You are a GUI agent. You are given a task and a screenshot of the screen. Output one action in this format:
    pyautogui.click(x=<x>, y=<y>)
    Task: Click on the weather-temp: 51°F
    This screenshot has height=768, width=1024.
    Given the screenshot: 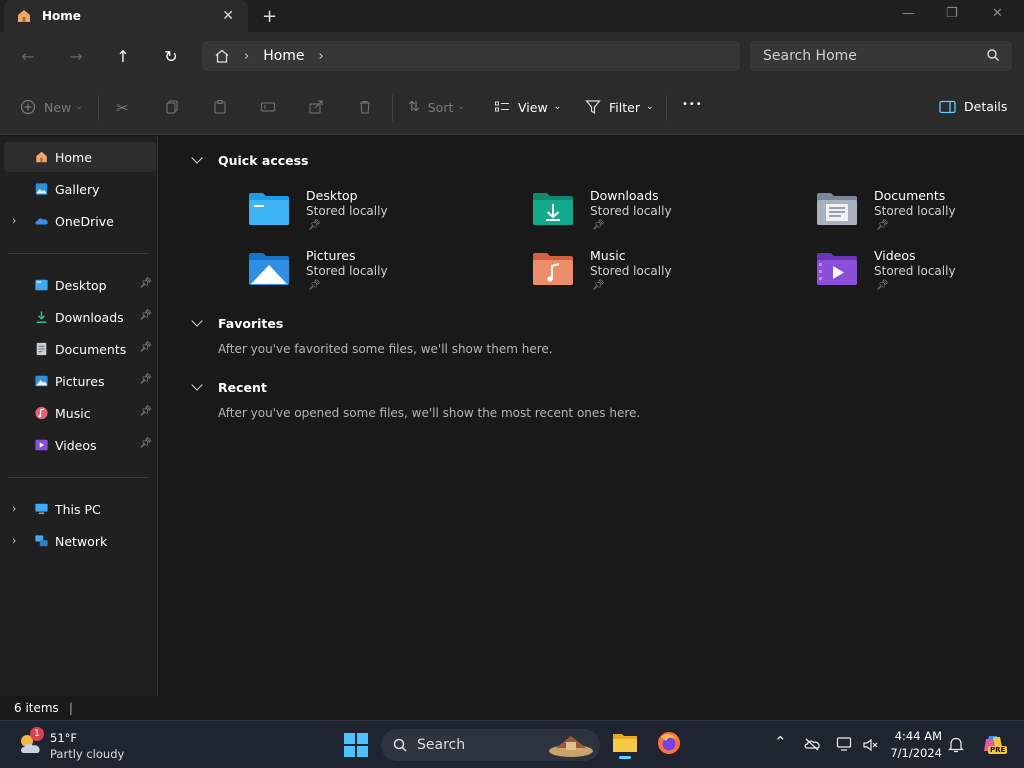 What is the action you would take?
    pyautogui.click(x=63, y=738)
    